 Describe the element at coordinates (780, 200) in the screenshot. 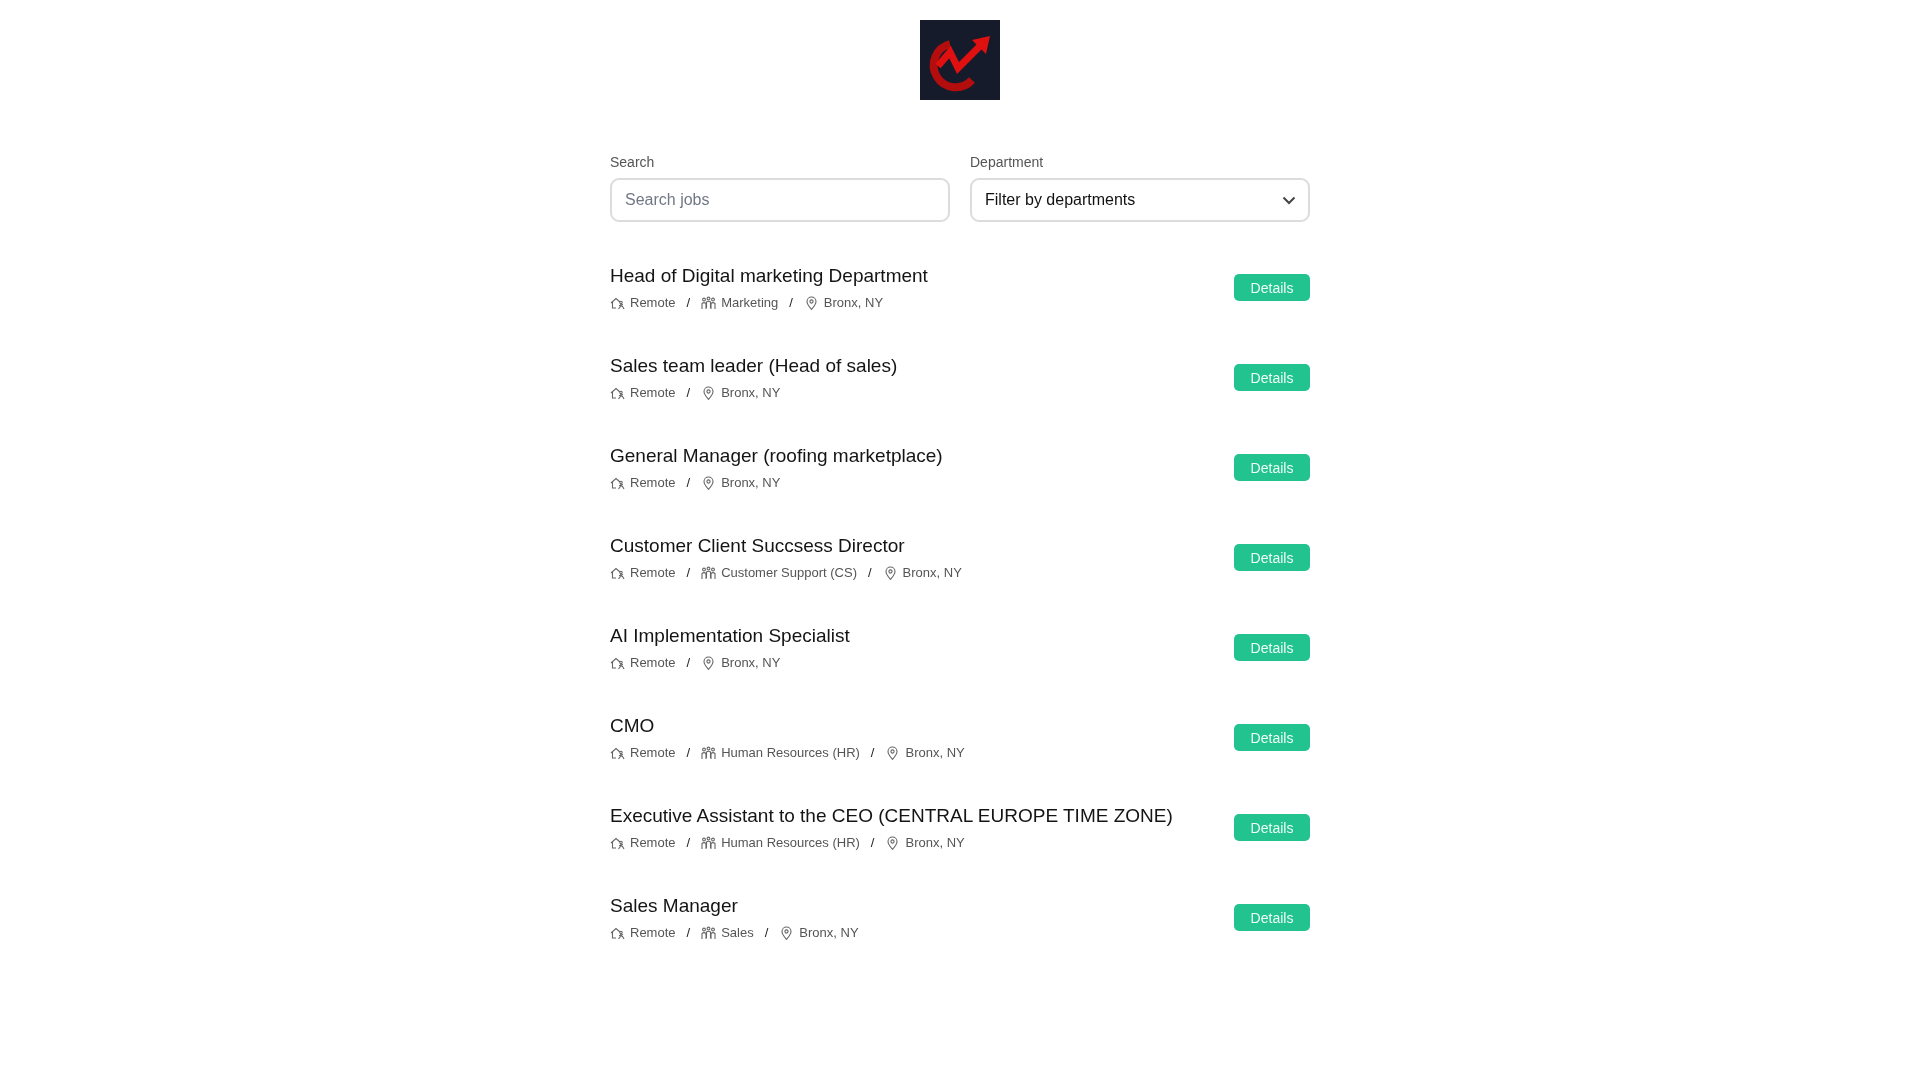

I see `search-field: Search jobs` at that location.